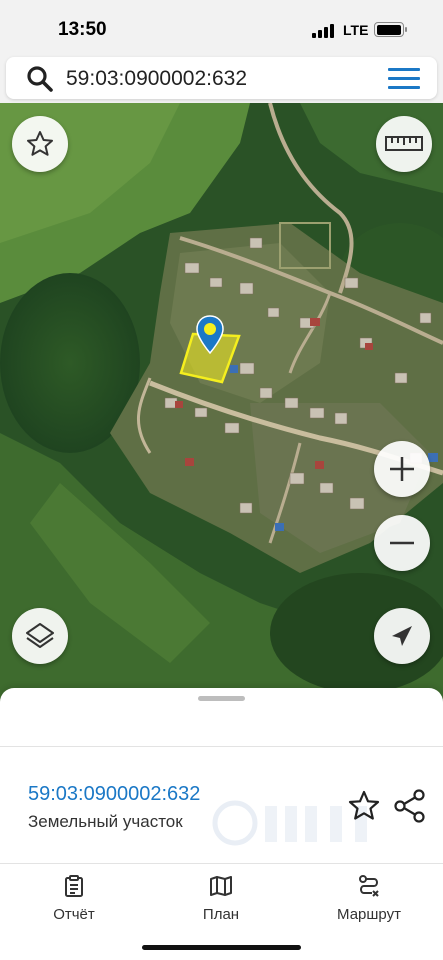  What do you see at coordinates (221, 899) in the screenshot?
I see `tab-plan: План` at bounding box center [221, 899].